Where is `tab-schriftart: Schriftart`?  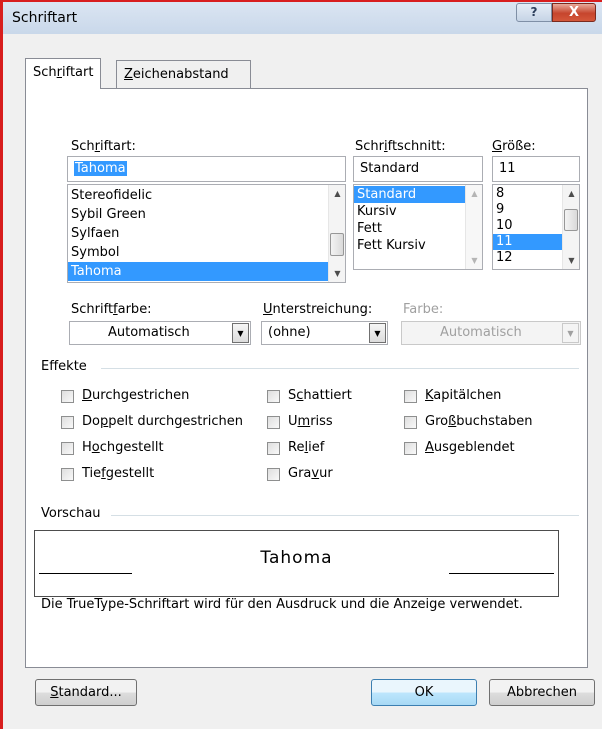 tab-schriftart: Schriftart is located at coordinates (63, 73).